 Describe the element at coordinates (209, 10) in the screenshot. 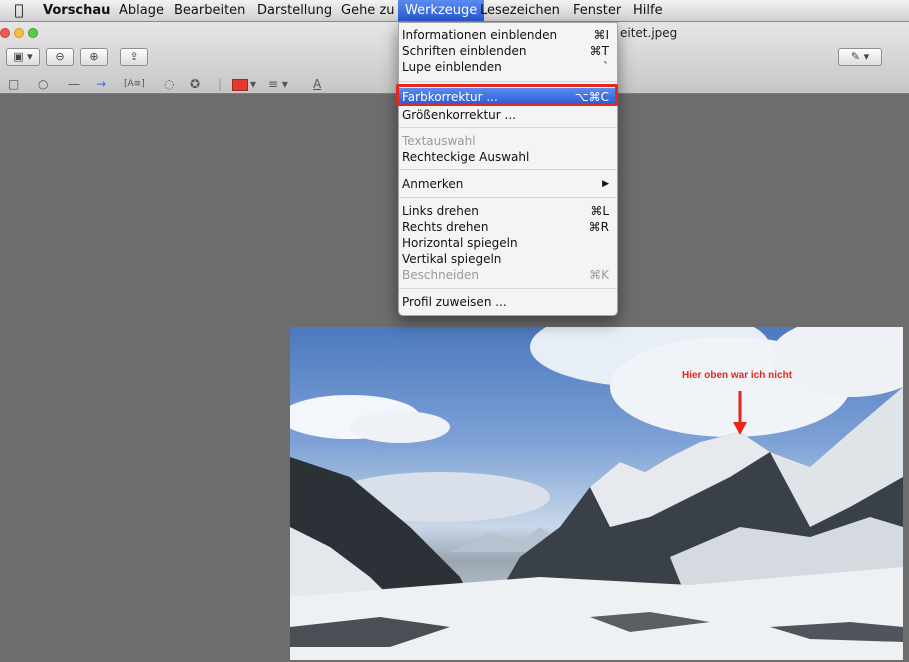

I see `menu-bearbeiten: Bearbeiten` at that location.